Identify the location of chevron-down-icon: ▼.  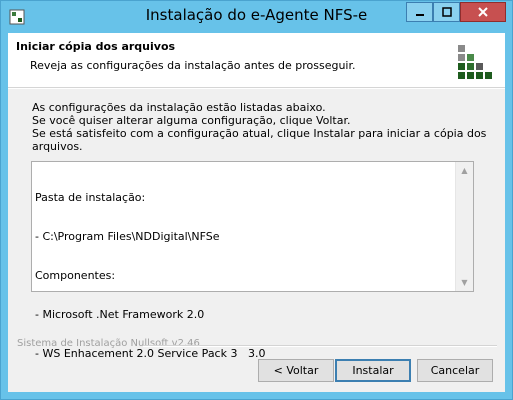
(464, 282).